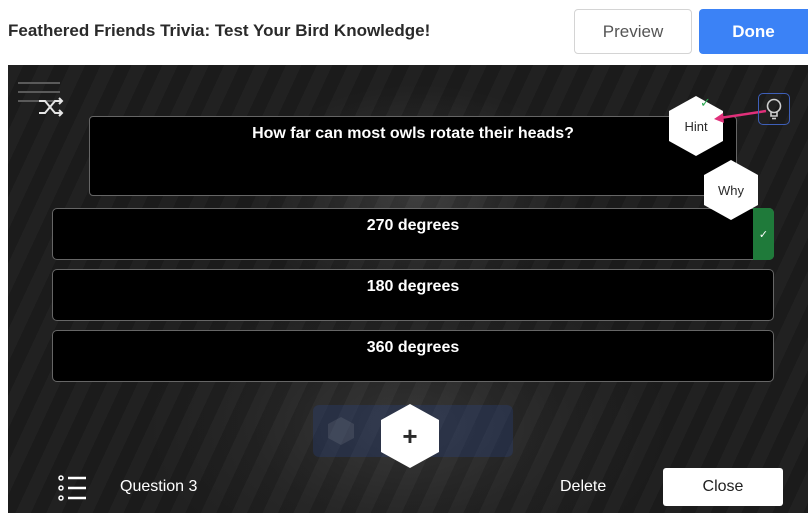 The width and height of the screenshot is (808, 513). I want to click on answer-option: 270 degrees ✓, so click(413, 234).